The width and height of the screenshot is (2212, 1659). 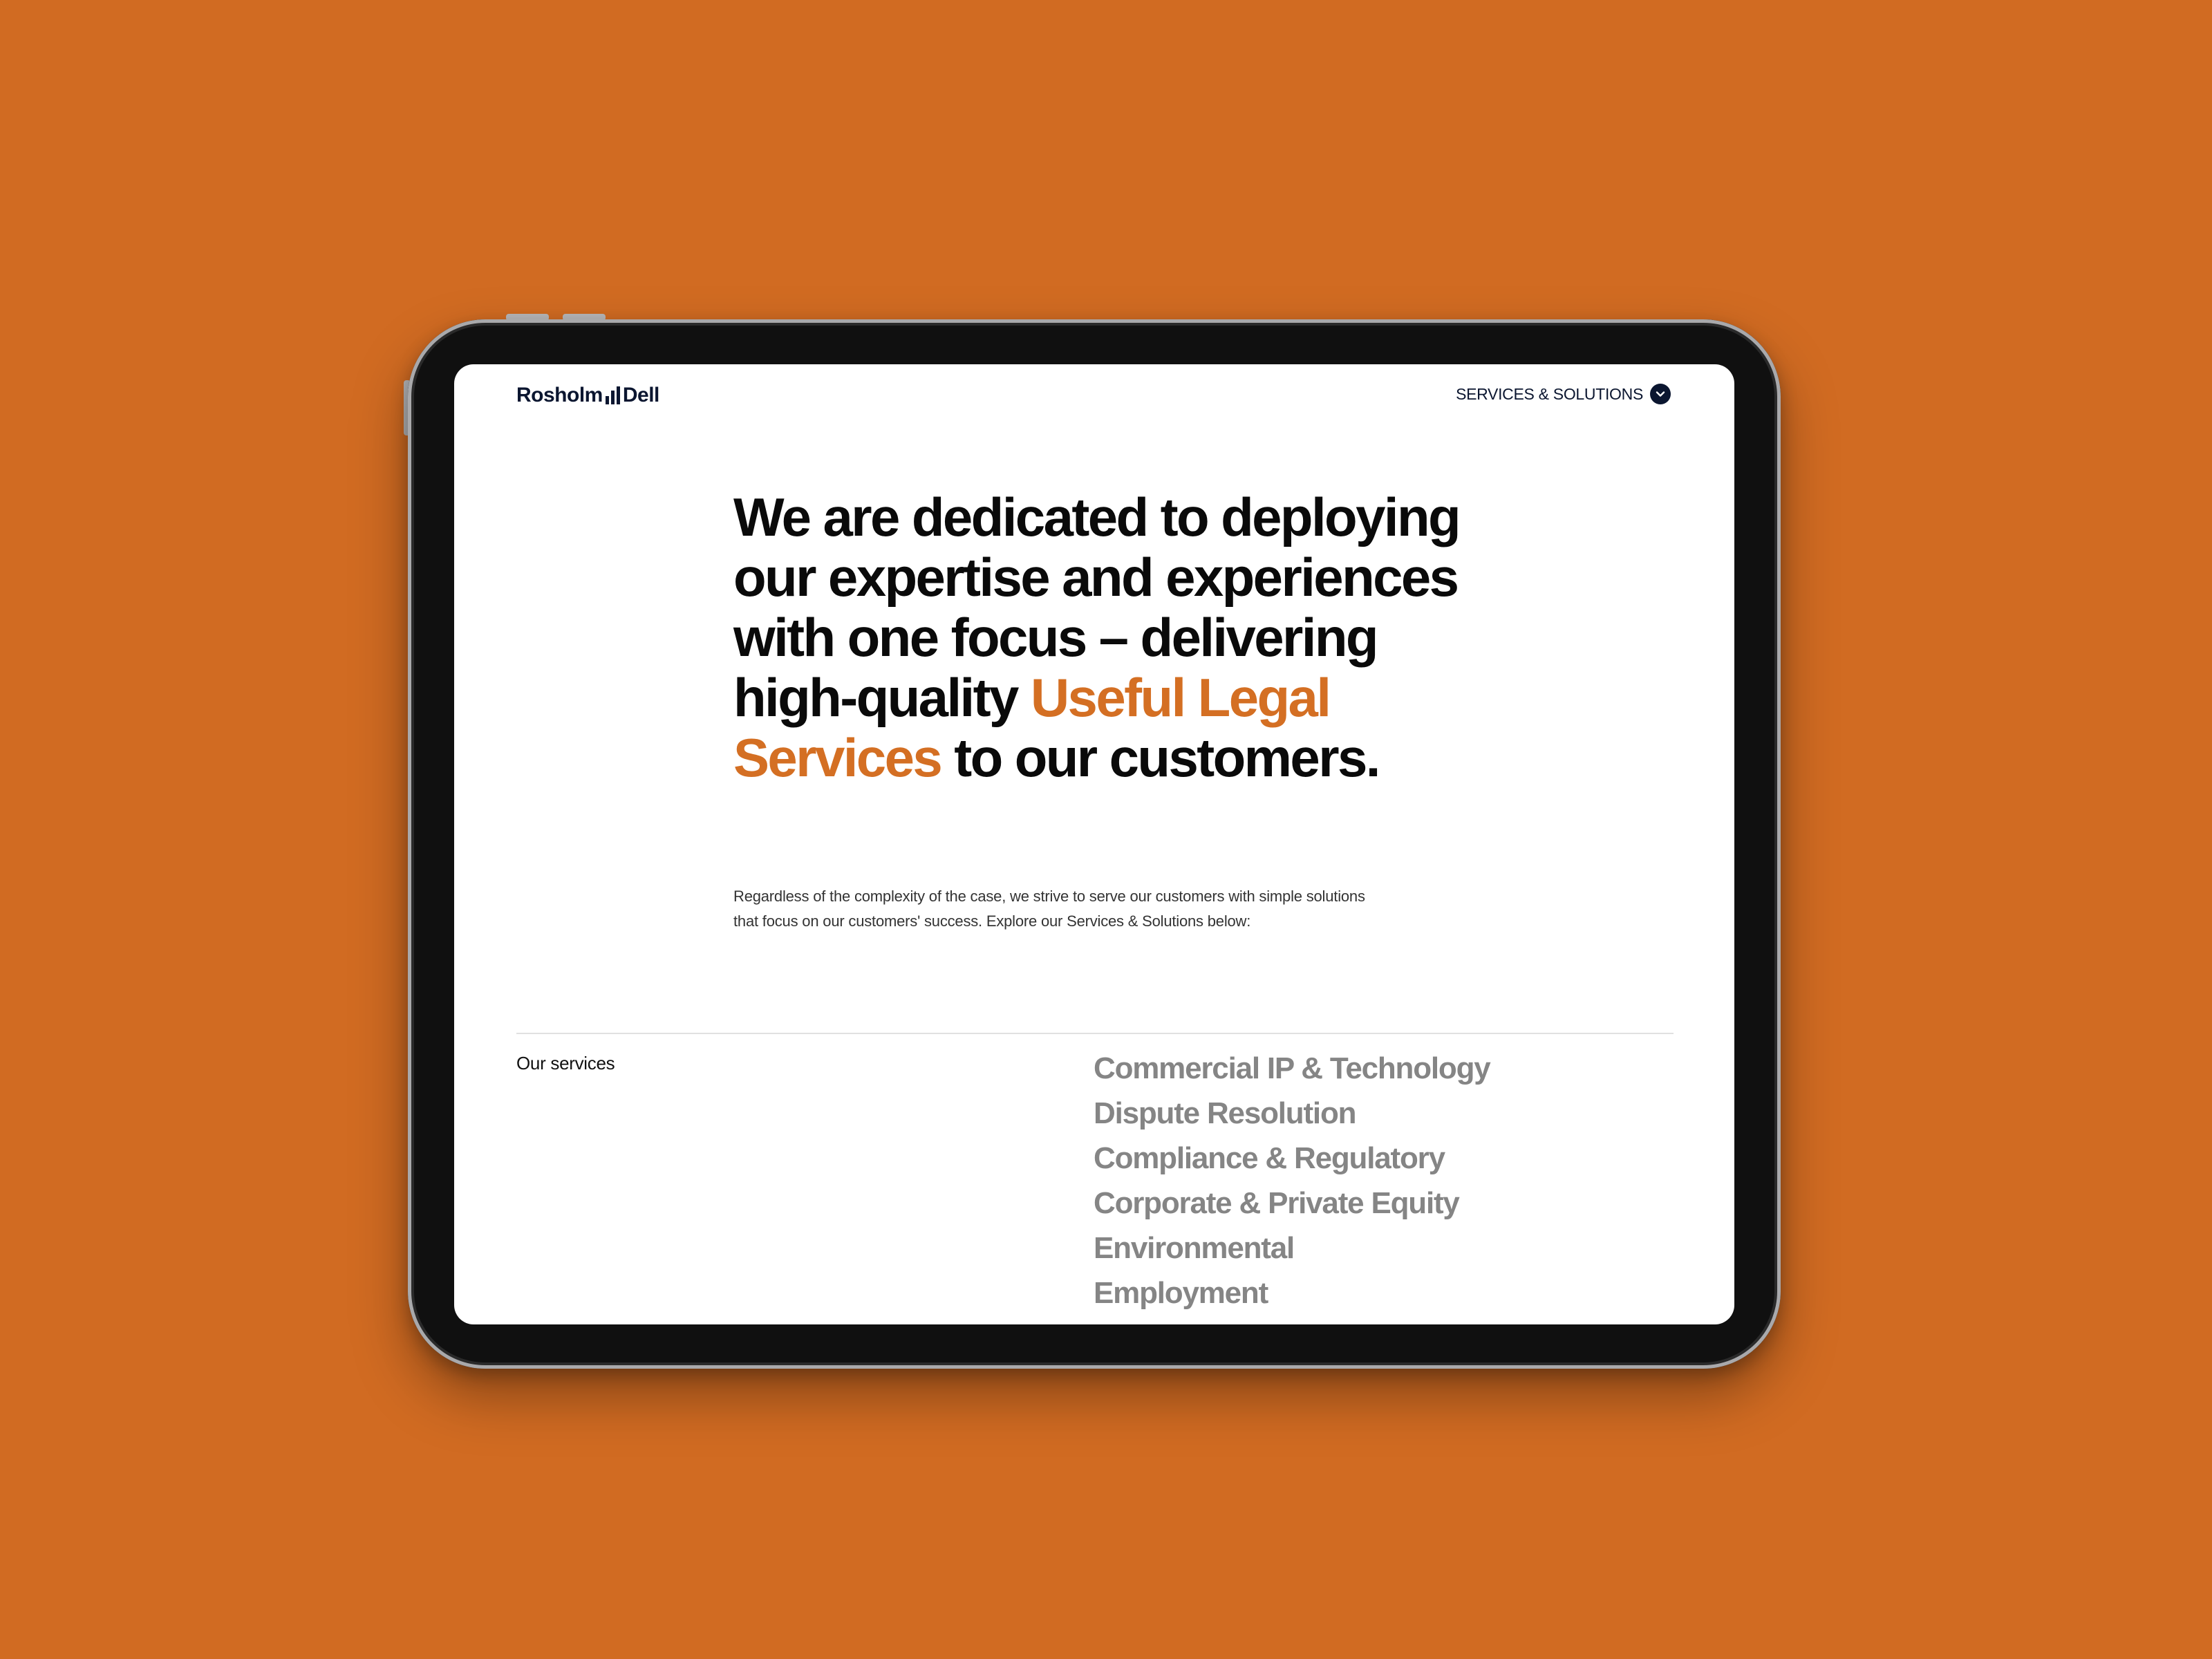 I want to click on hero-text-after: to our customers., so click(x=1160, y=758).